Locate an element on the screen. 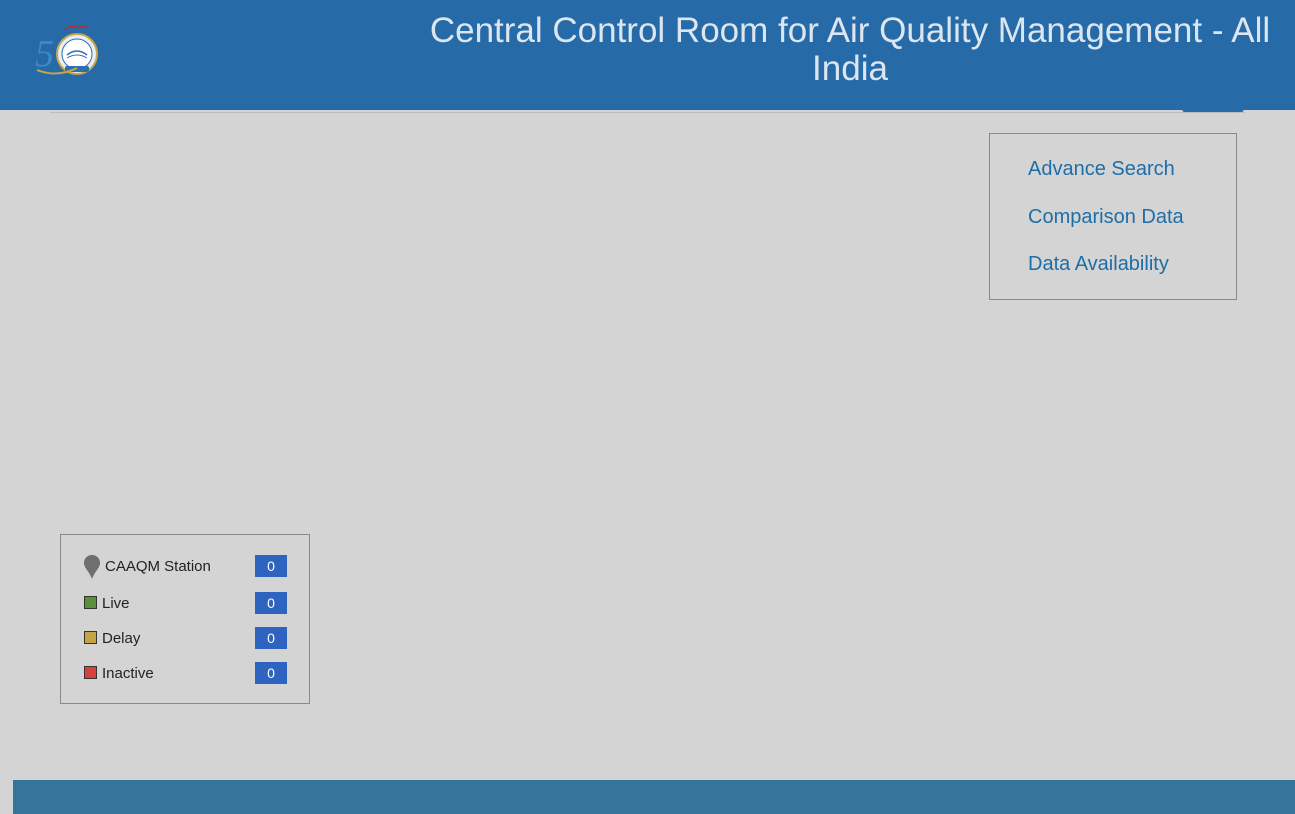 The height and width of the screenshot is (814, 1295). live-color-swatch is located at coordinates (90, 602).